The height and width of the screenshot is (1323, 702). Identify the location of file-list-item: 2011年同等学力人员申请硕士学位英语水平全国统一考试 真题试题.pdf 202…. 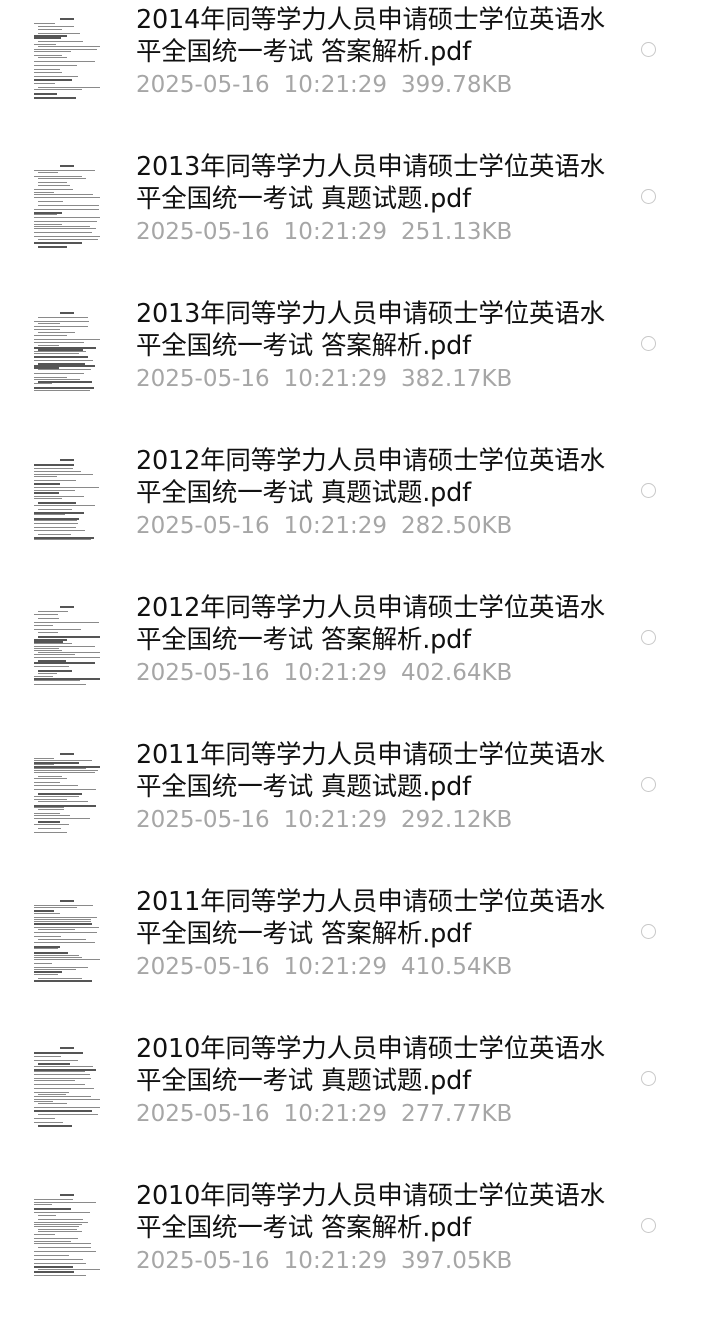
(351, 808).